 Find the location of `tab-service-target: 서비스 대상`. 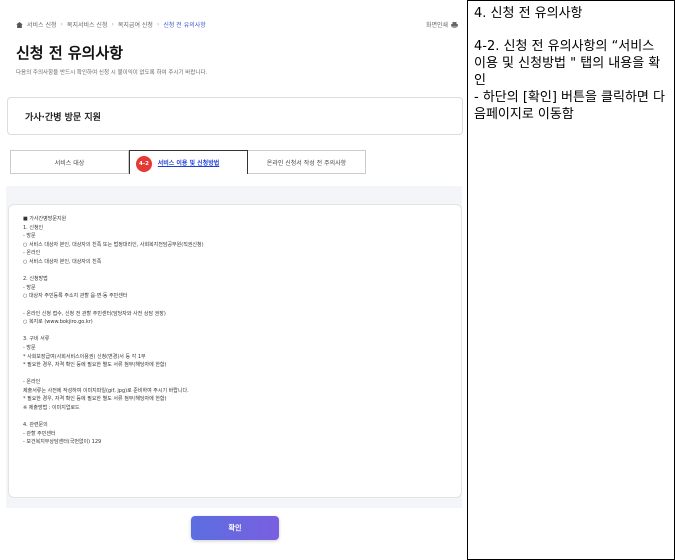

tab-service-target: 서비스 대상 is located at coordinates (69, 162).